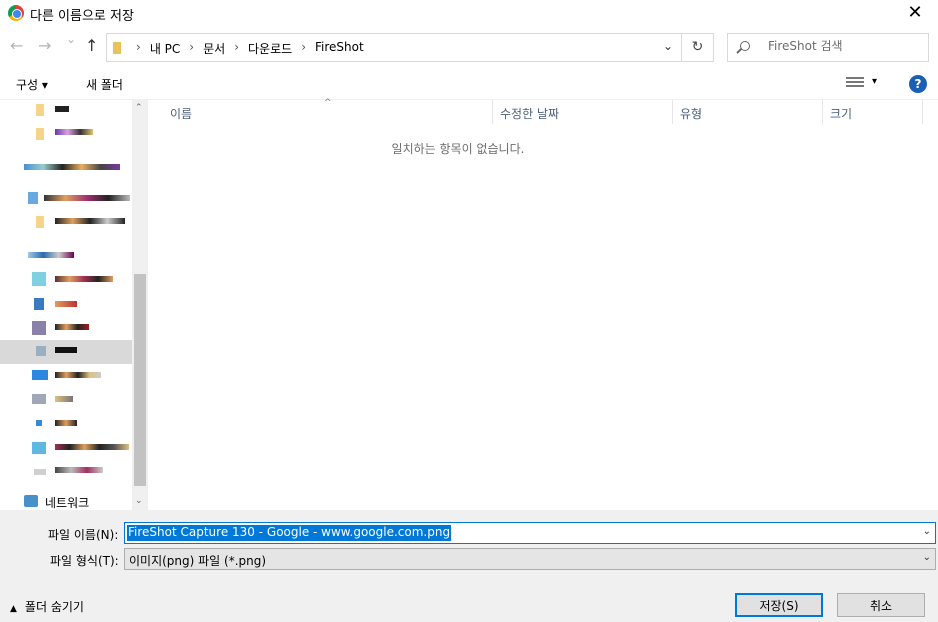 The image size is (938, 622). Describe the element at coordinates (181, 113) in the screenshot. I see `column-header-name: 이름` at that location.